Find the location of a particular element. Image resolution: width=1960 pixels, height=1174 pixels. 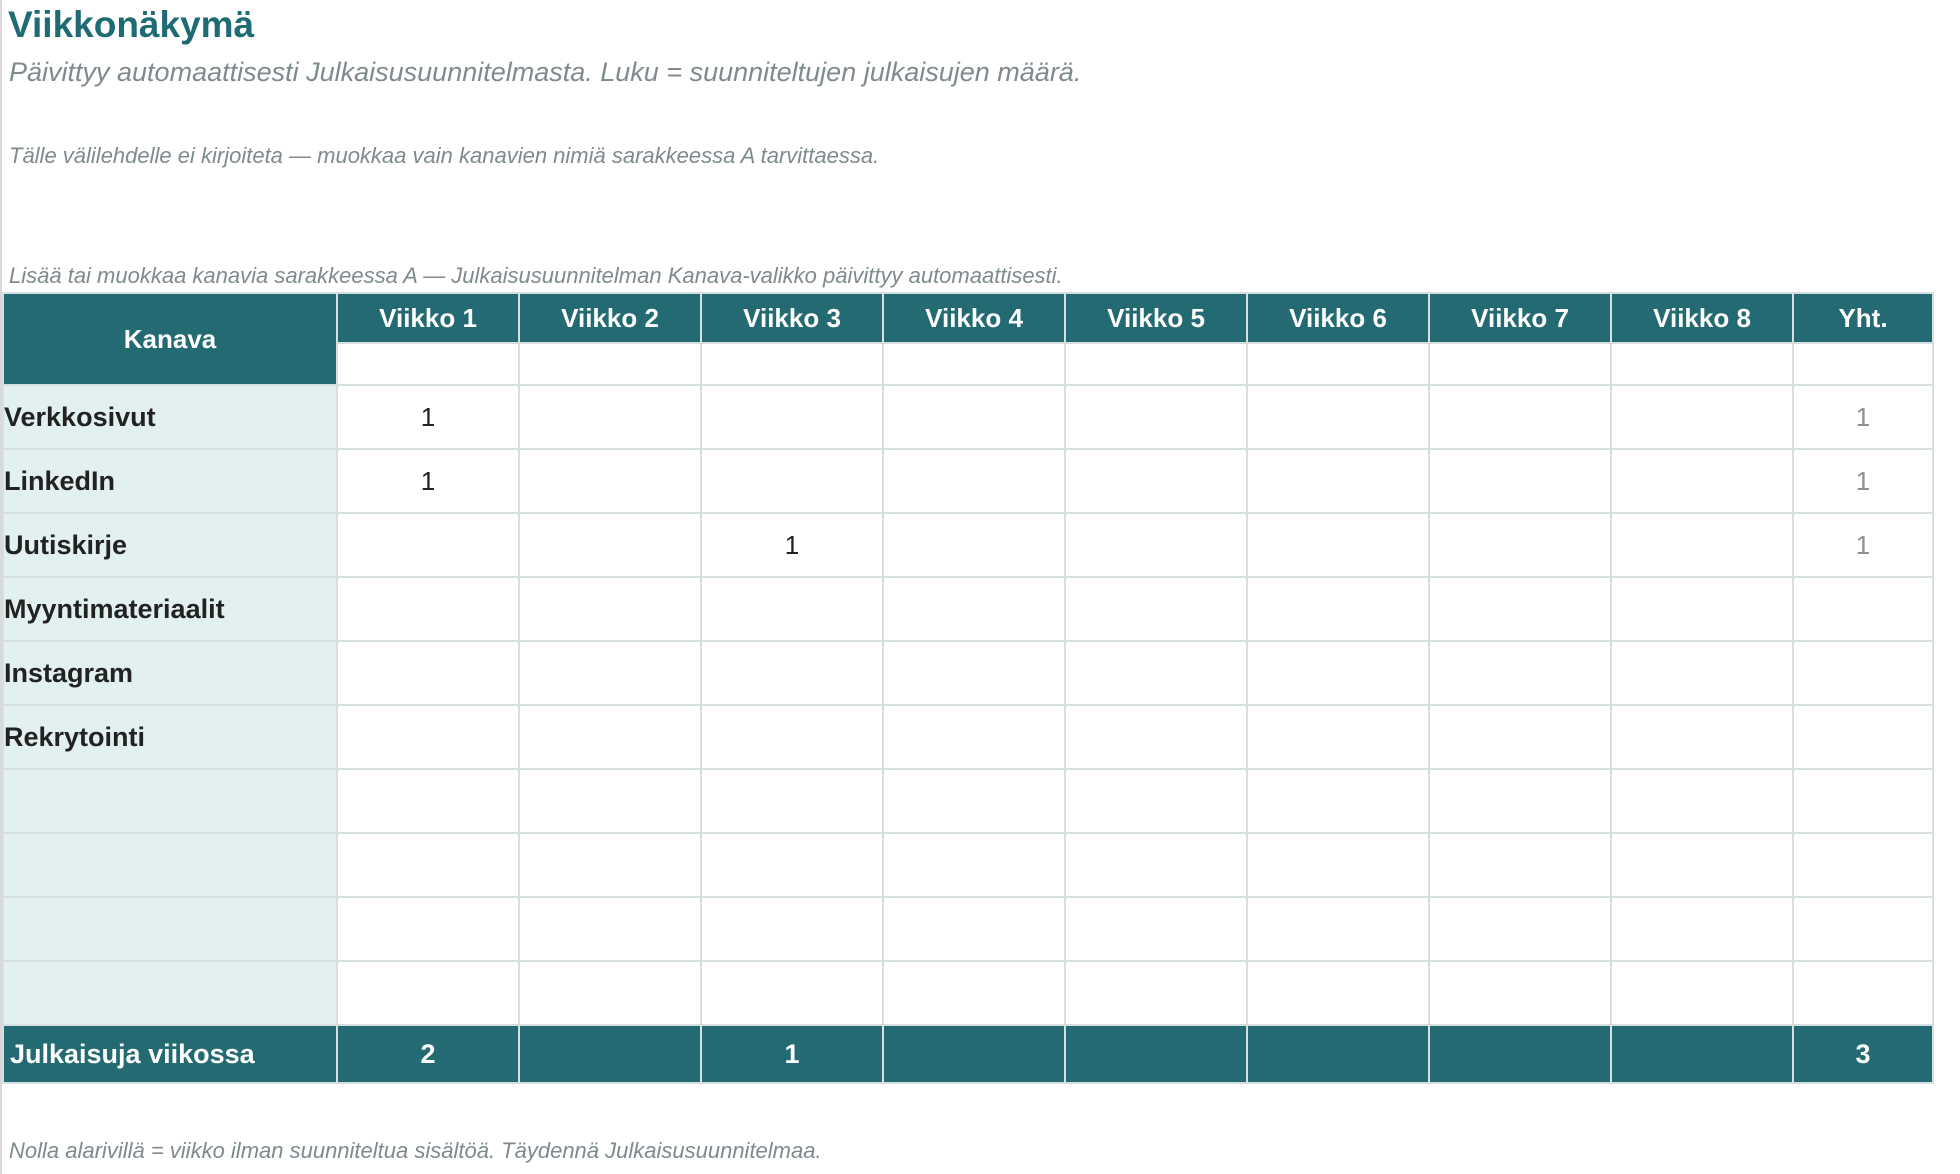

header-week-8: Viikko 8 is located at coordinates (1702, 318).